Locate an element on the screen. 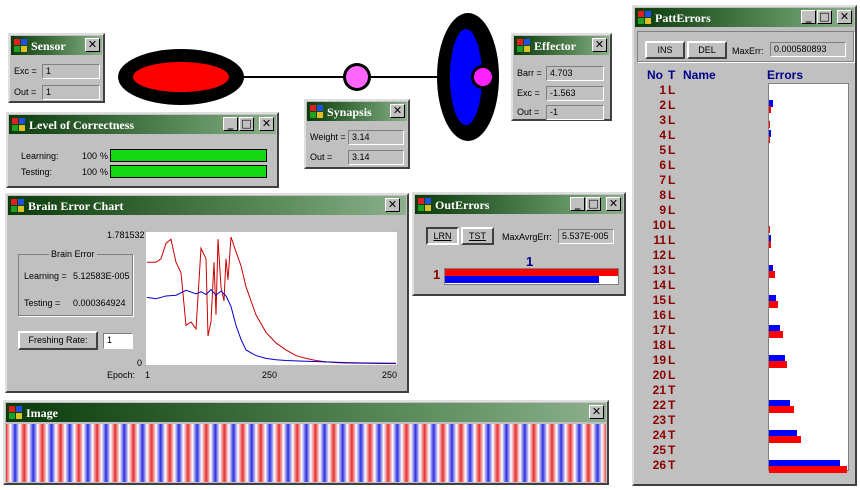 This screenshot has height=490, width=860. pattern-number: 14 is located at coordinates (656, 285).